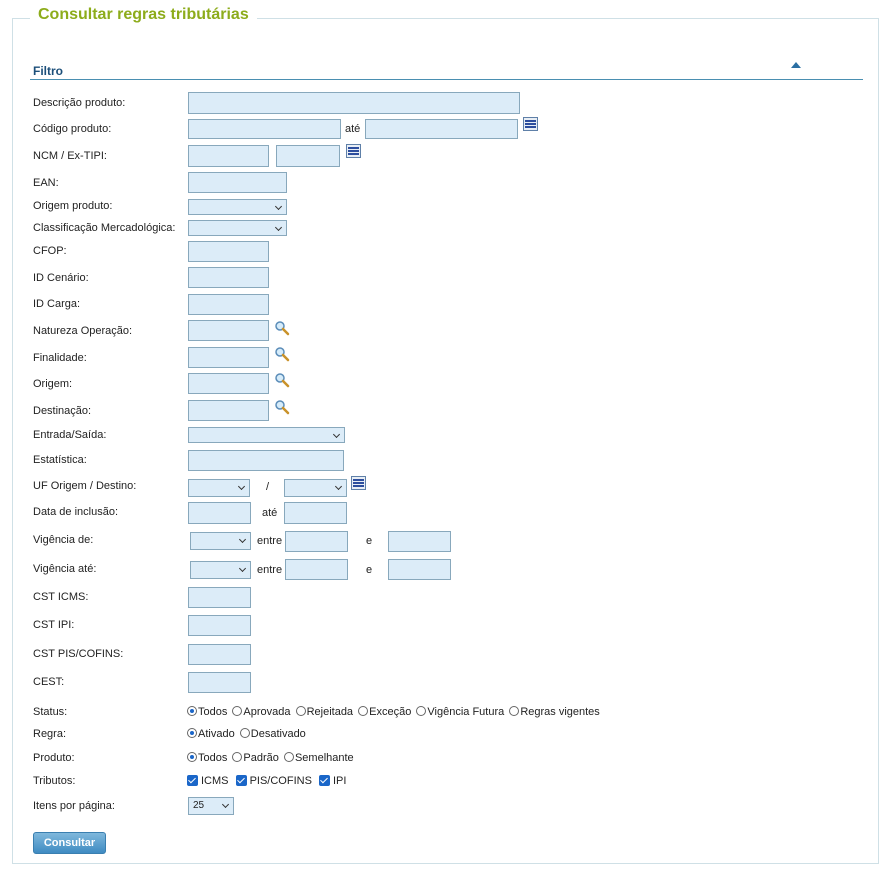 The height and width of the screenshot is (876, 887). Describe the element at coordinates (85, 486) in the screenshot. I see `label-uf: UF Origem / Destino:` at that location.